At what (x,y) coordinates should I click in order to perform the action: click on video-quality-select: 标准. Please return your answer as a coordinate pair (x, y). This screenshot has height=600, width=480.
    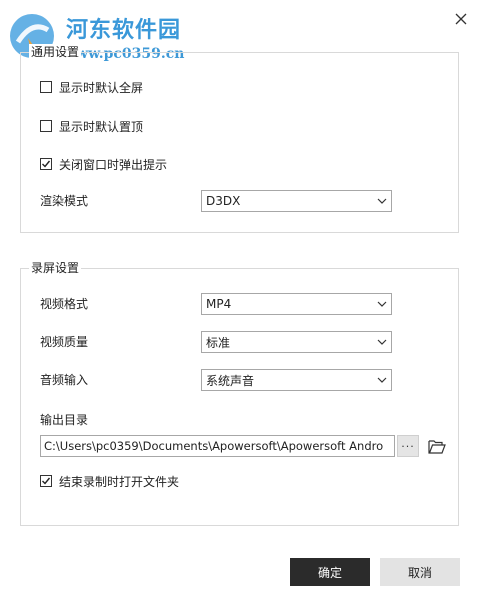
    Looking at the image, I should click on (296, 342).